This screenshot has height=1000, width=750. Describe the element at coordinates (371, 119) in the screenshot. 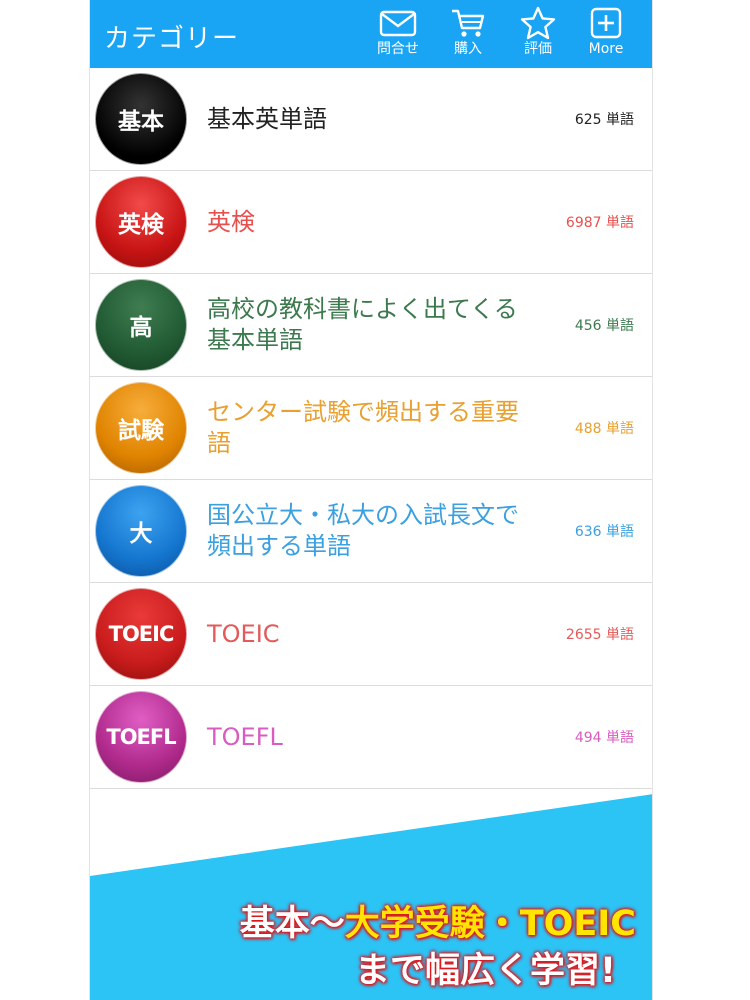

I see `category-row-basic: 基本 基本英単語 625 単語` at that location.